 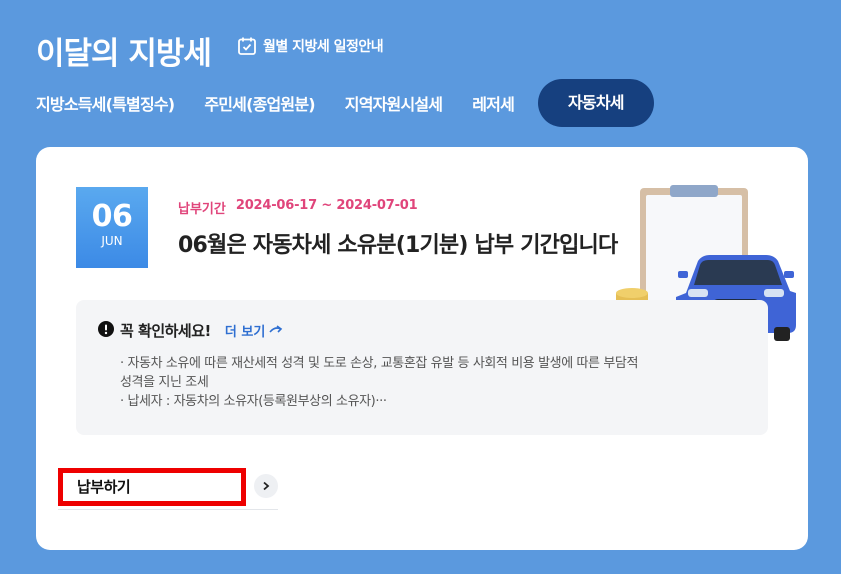 I want to click on payment-period-dates: 2024-06-17 ~ 2024-07-01, so click(x=326, y=205).